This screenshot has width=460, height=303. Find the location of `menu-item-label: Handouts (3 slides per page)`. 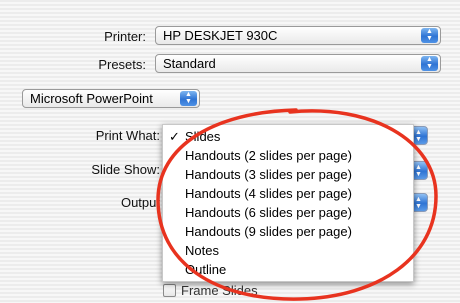

menu-item-label: Handouts (3 slides per page) is located at coordinates (268, 174).